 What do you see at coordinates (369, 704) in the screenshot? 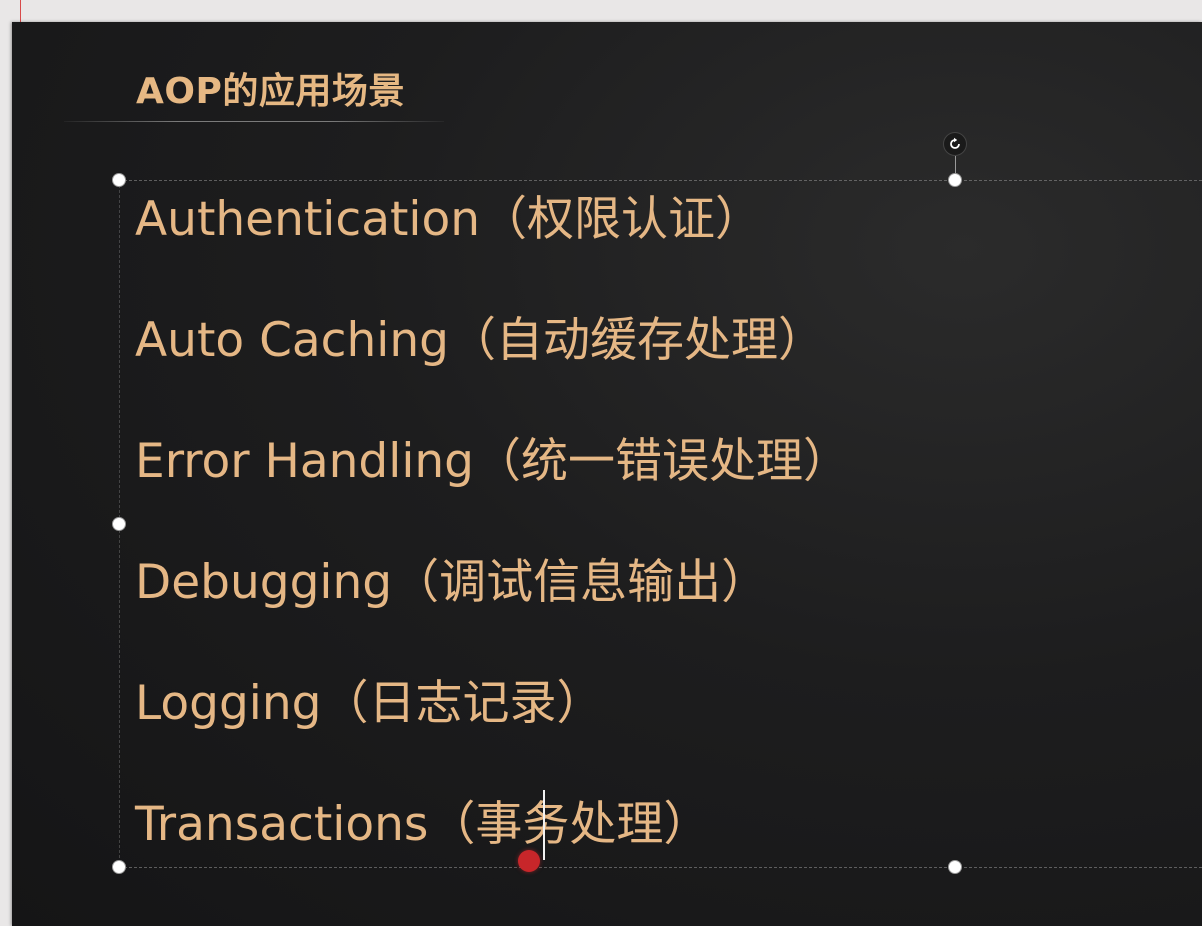
I see `list-item: Logging（日志记录）` at bounding box center [369, 704].